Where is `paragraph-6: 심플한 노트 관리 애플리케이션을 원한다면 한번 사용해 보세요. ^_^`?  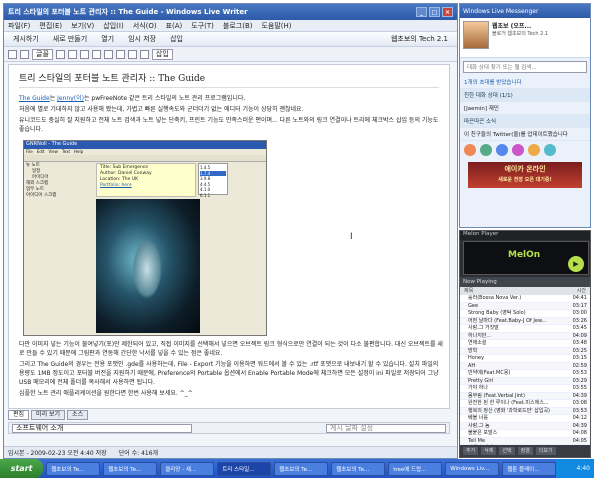 paragraph-6: 심플한 노트 관리 애플리케이션을 원한다면 한번 사용해 보세요. ^_^ is located at coordinates (106, 393).